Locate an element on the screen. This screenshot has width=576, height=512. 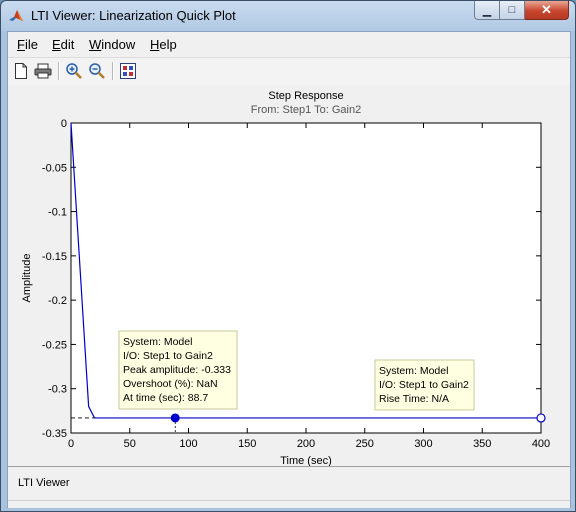
y-tick-label: -0.2 is located at coordinates (57, 301).